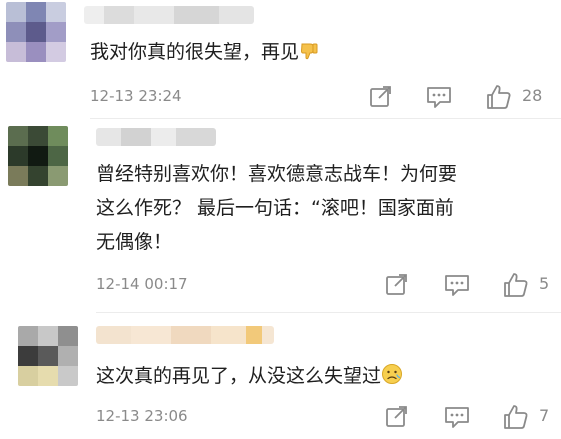 This screenshot has height=439, width=561. What do you see at coordinates (142, 284) in the screenshot?
I see `comment-time: 12-14 00:17` at bounding box center [142, 284].